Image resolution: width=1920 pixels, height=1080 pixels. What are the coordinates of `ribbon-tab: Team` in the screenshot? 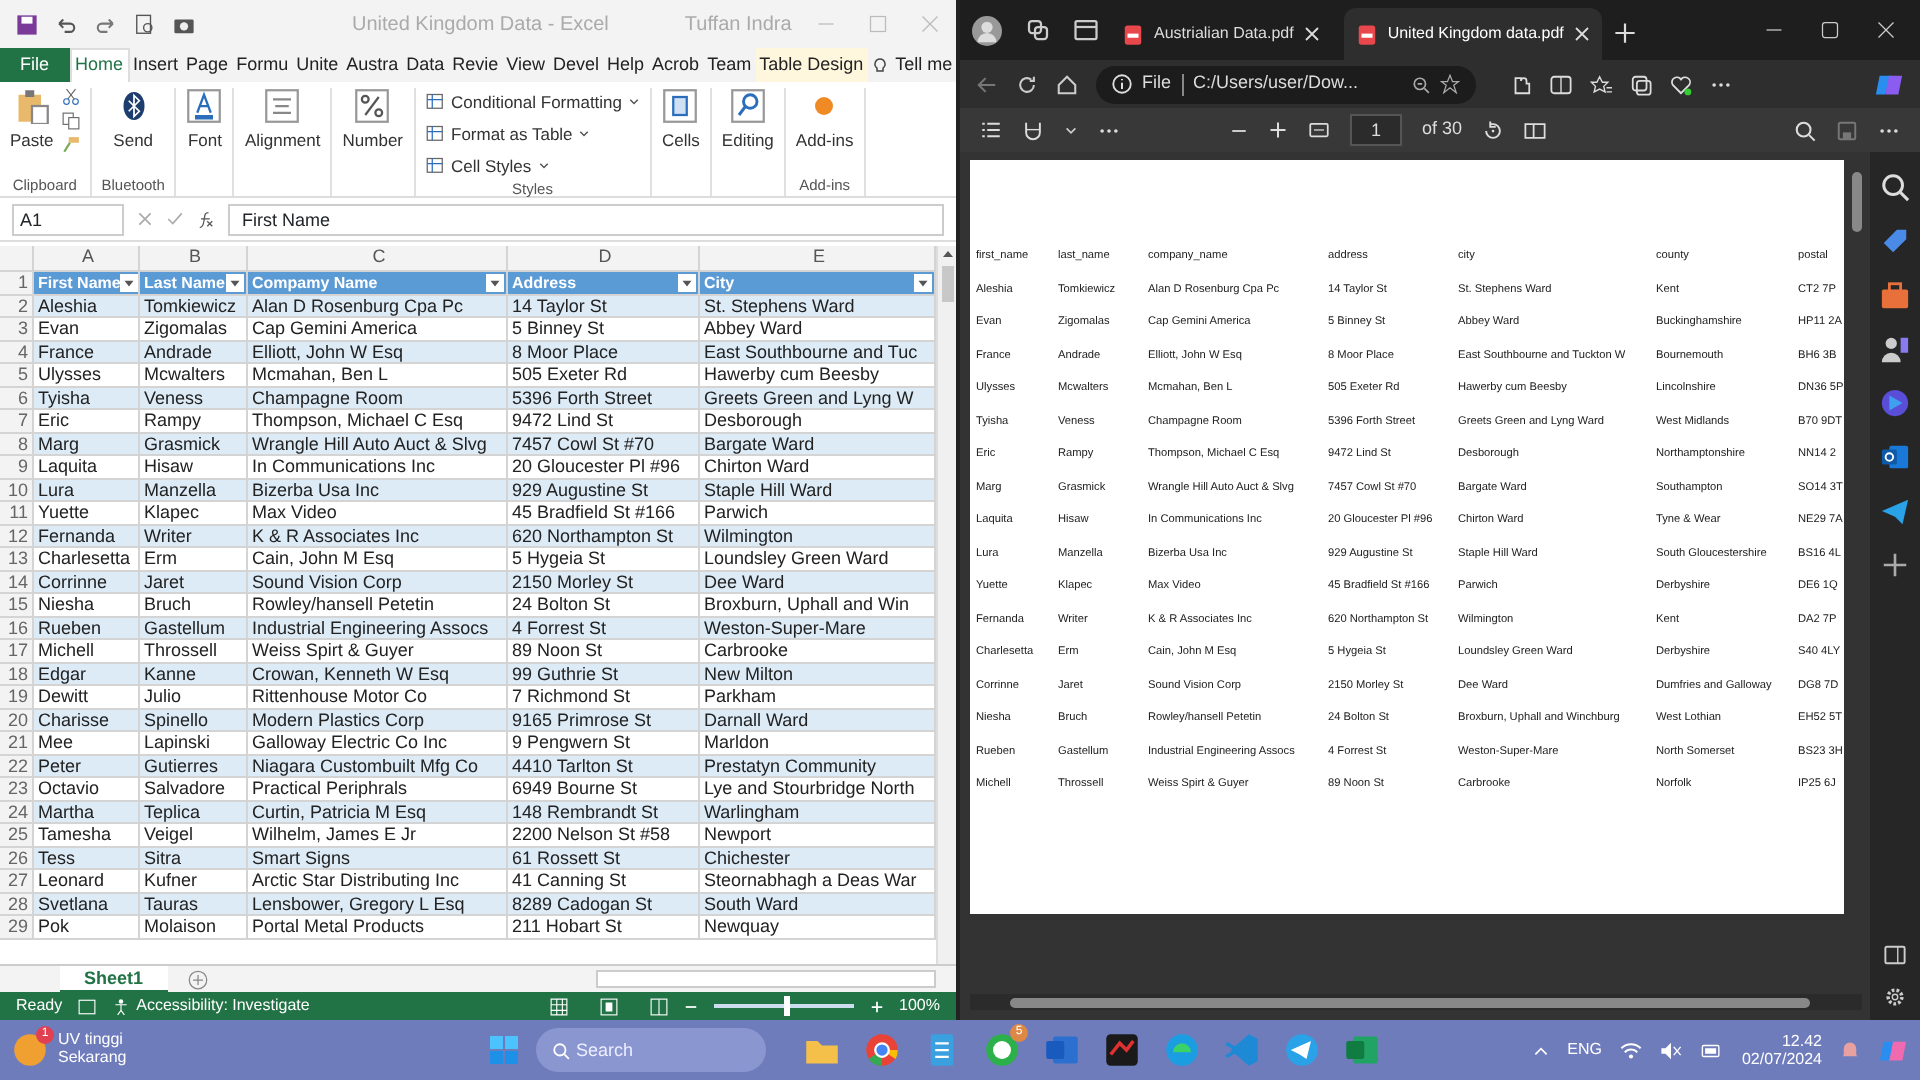 It's located at (729, 65).